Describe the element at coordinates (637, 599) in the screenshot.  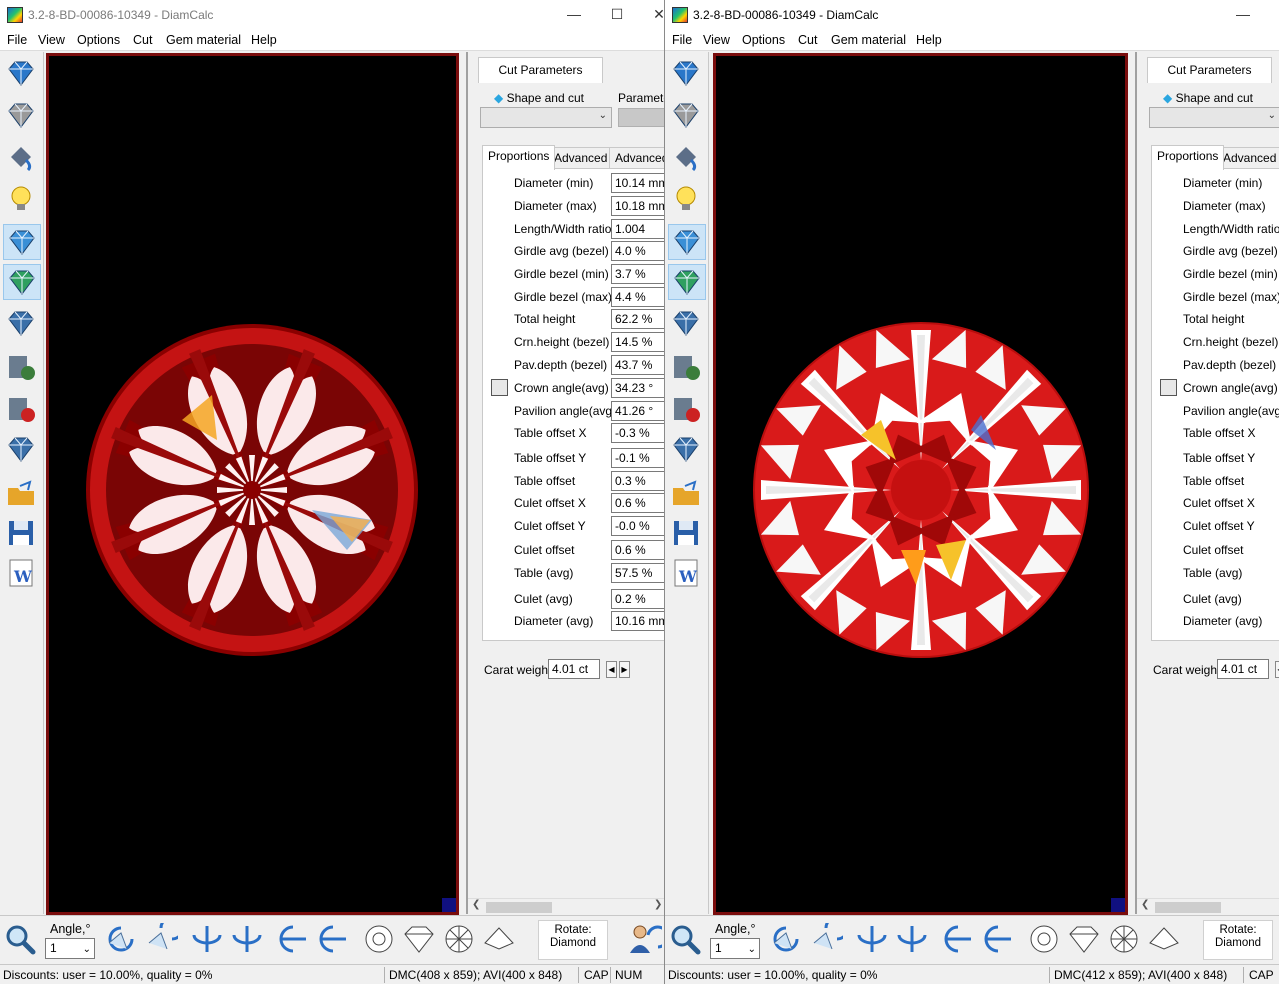
I see `row-value-field: 0.2 %` at that location.